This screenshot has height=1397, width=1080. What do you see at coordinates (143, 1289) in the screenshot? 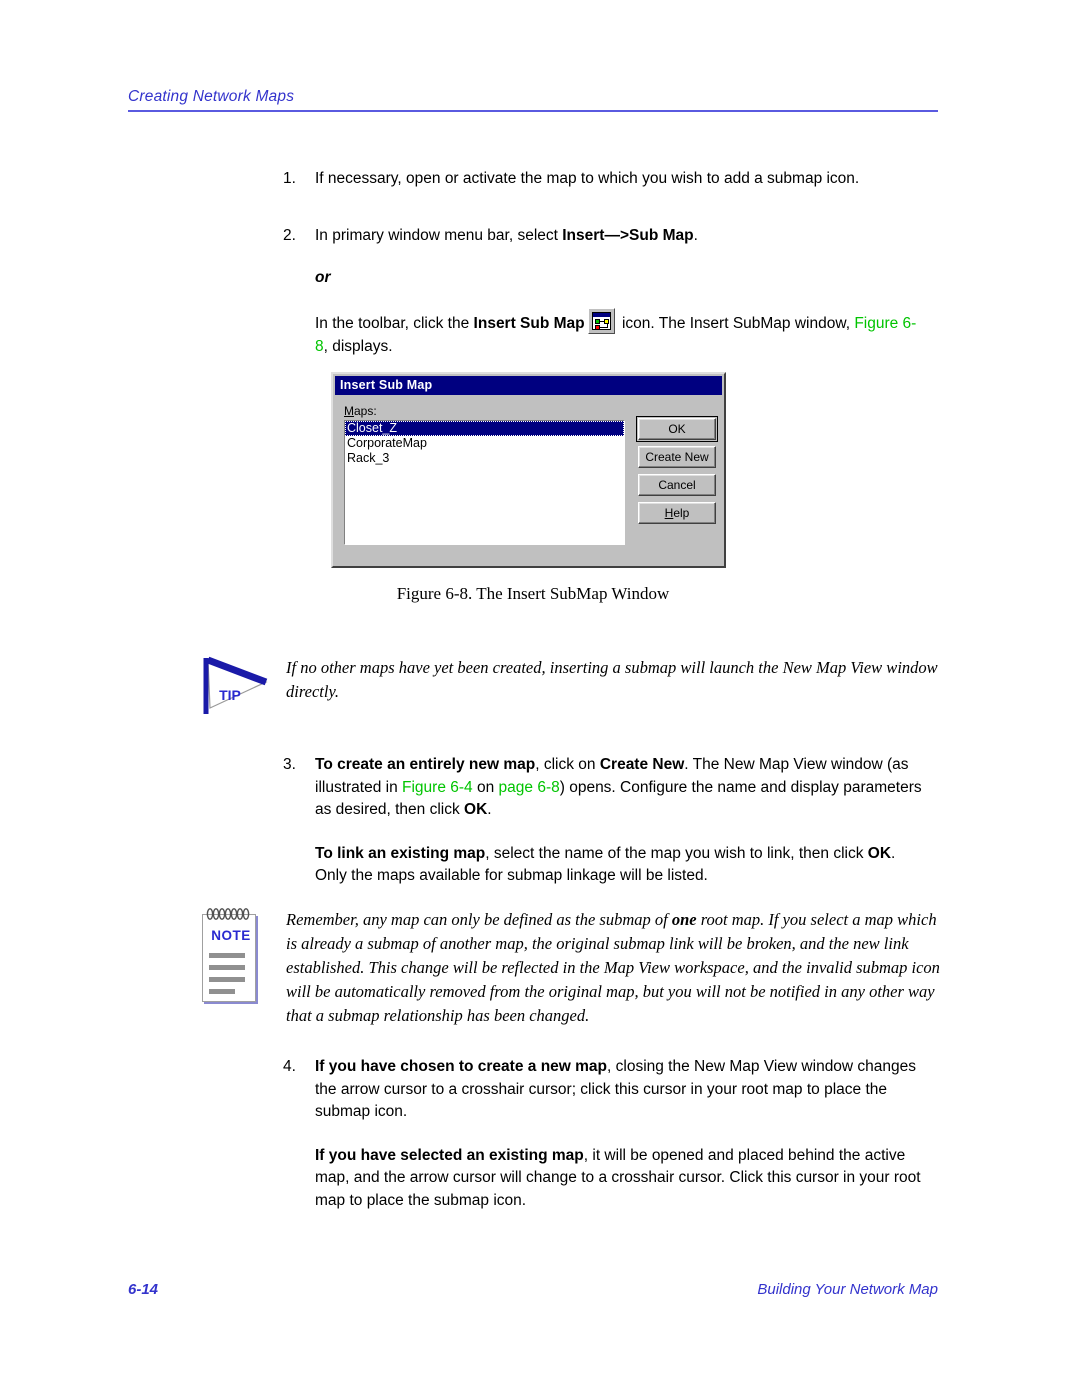
I see `page-number: 6-14` at bounding box center [143, 1289].